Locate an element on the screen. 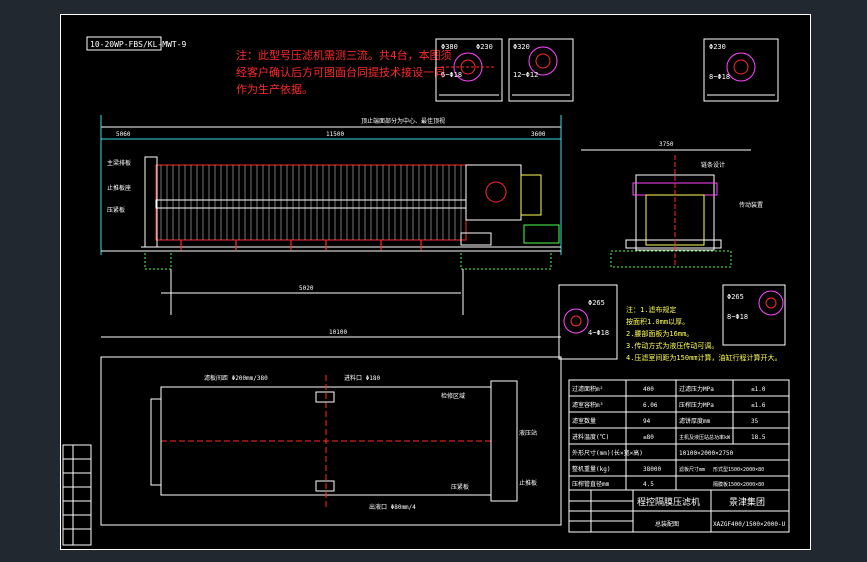  svg-text: ≤1.6 is located at coordinates (758, 405).